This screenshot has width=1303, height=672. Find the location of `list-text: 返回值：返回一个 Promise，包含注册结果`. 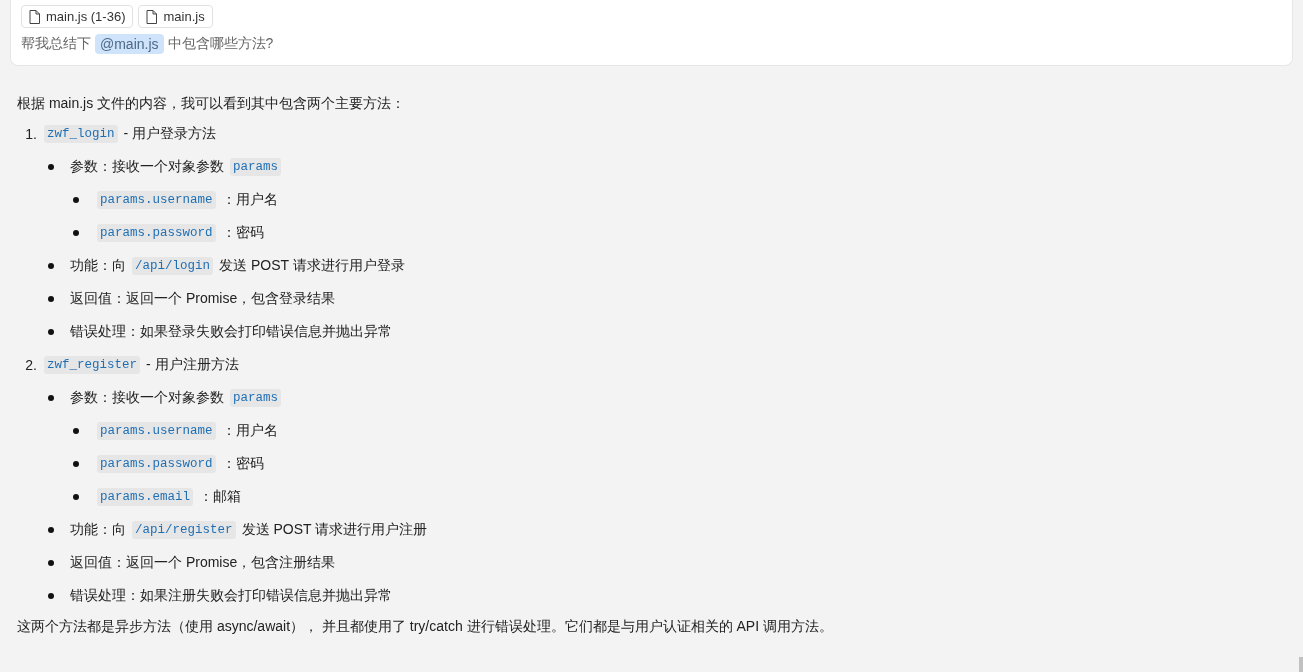

list-text: 返回值：返回一个 Promise，包含注册结果 is located at coordinates (203, 562).